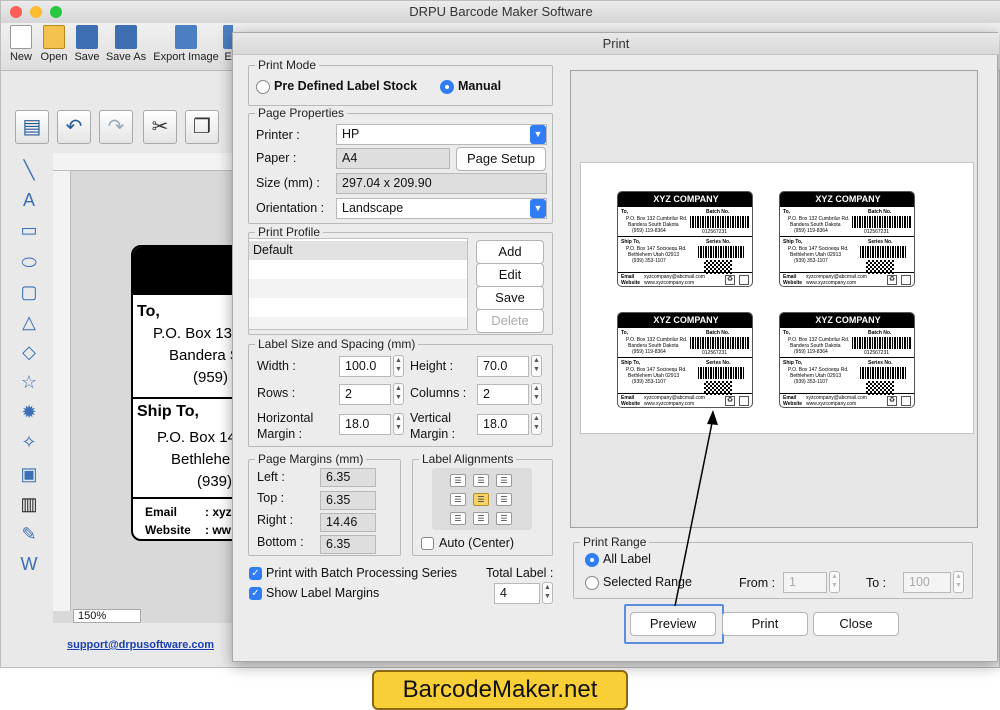 The width and height of the screenshot is (1000, 710). I want to click on show-margins-label: Show Label Margins, so click(323, 593).